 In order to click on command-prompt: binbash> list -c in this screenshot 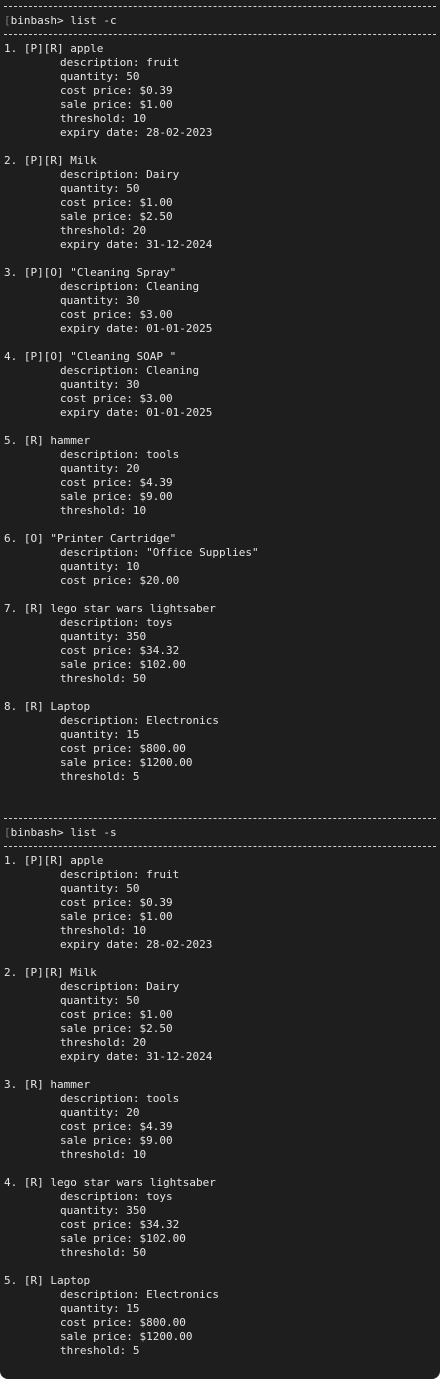, I will do `click(63, 20)`.